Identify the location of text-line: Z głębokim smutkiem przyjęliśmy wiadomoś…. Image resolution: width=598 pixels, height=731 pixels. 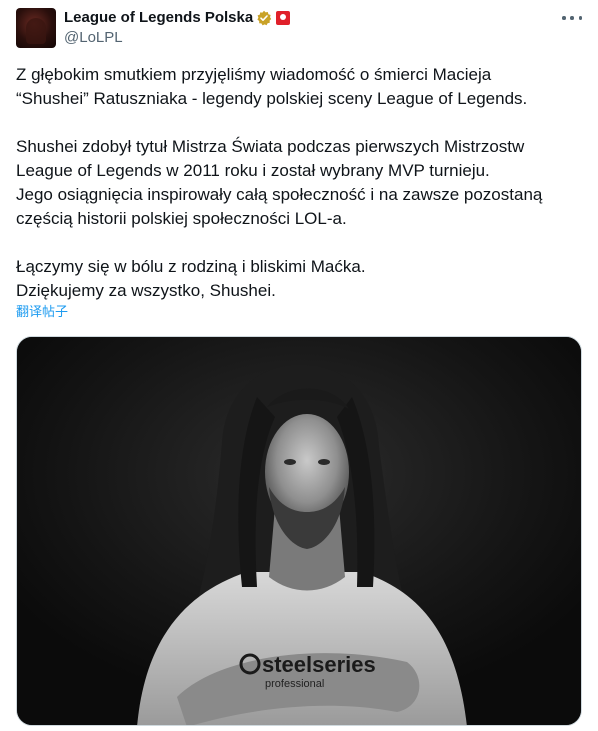
(254, 74).